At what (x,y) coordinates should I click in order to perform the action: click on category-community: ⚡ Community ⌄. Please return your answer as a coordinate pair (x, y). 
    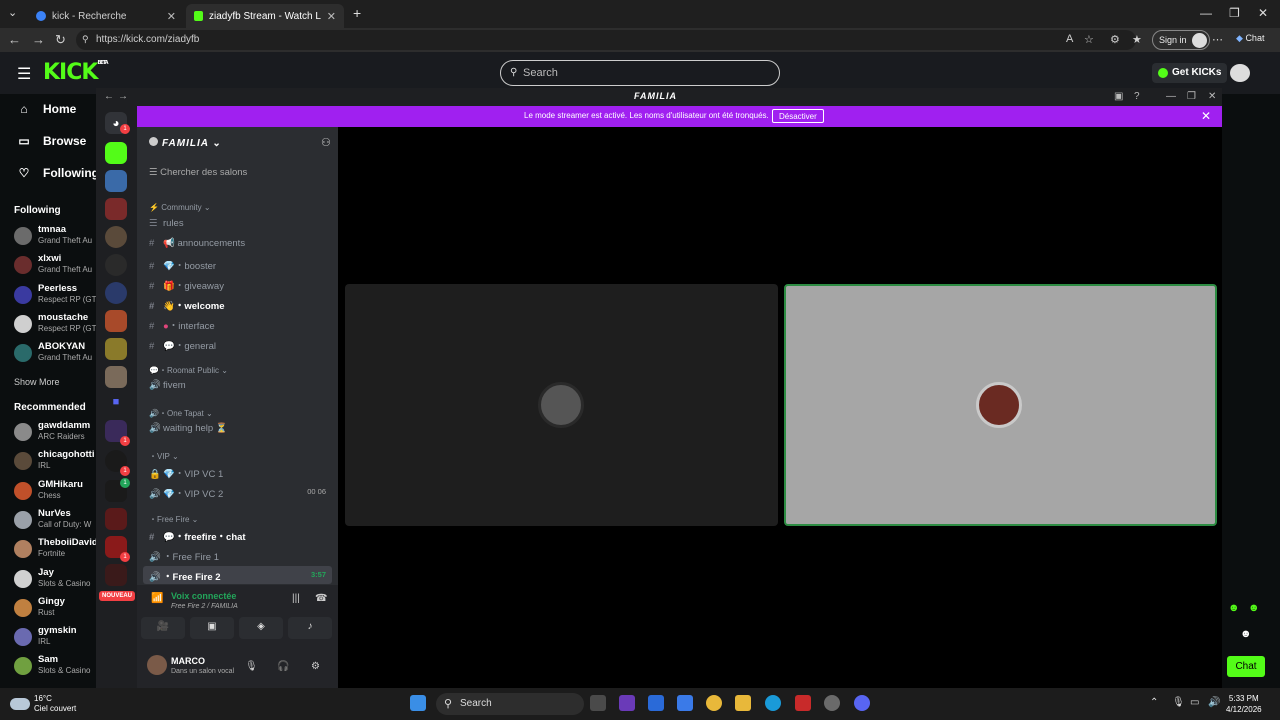
    Looking at the image, I should click on (180, 207).